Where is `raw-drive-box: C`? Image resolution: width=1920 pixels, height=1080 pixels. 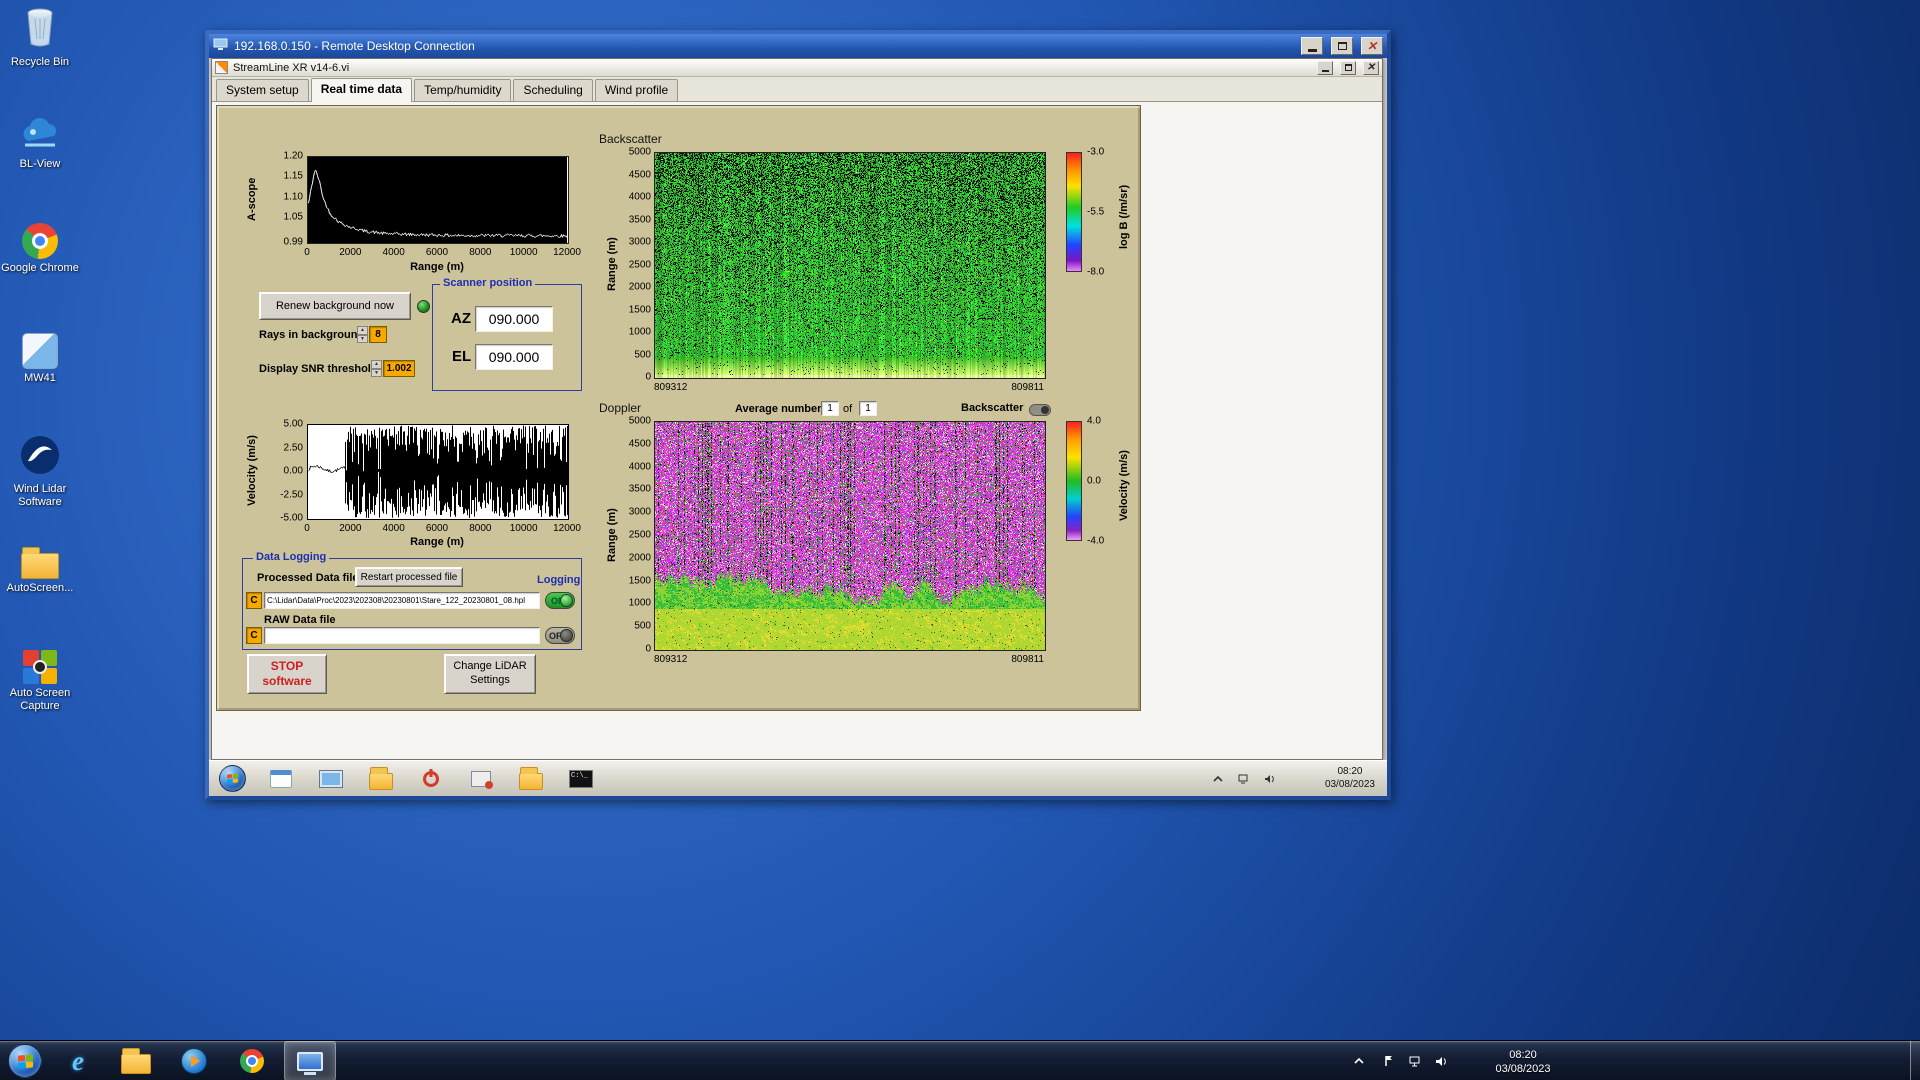
raw-drive-box: C is located at coordinates (254, 635).